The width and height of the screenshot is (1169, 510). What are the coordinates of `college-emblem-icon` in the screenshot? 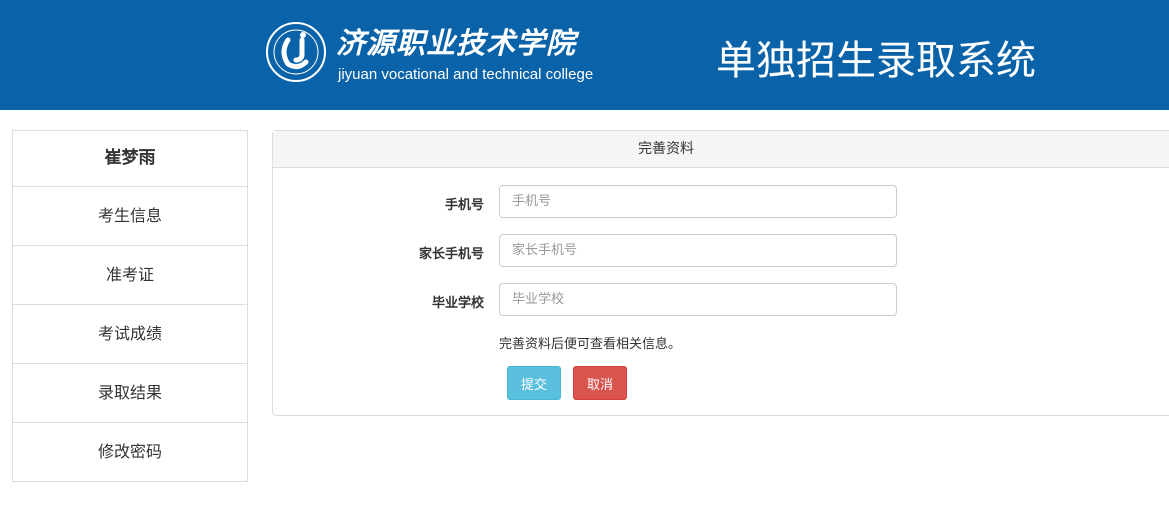 It's located at (296, 52).